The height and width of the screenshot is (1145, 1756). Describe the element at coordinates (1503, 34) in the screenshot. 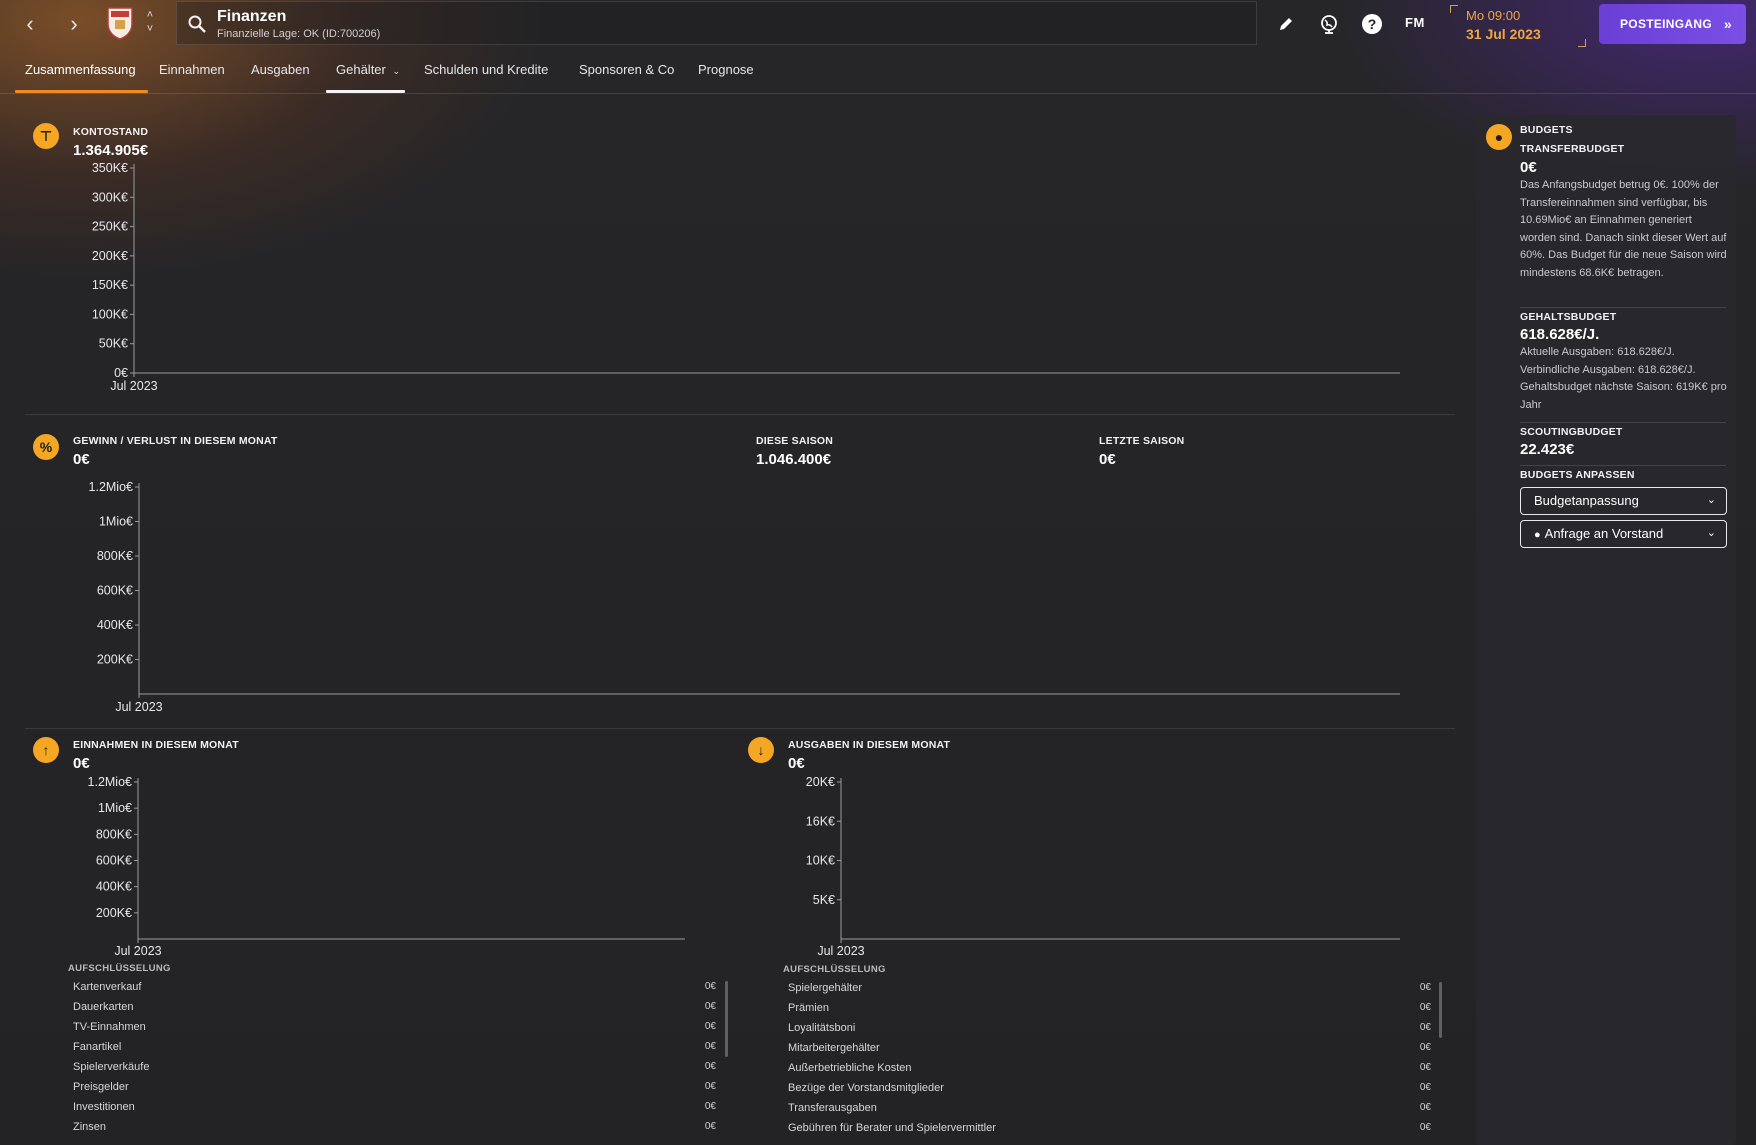

I see `game-date: 31 Jul 2023` at that location.